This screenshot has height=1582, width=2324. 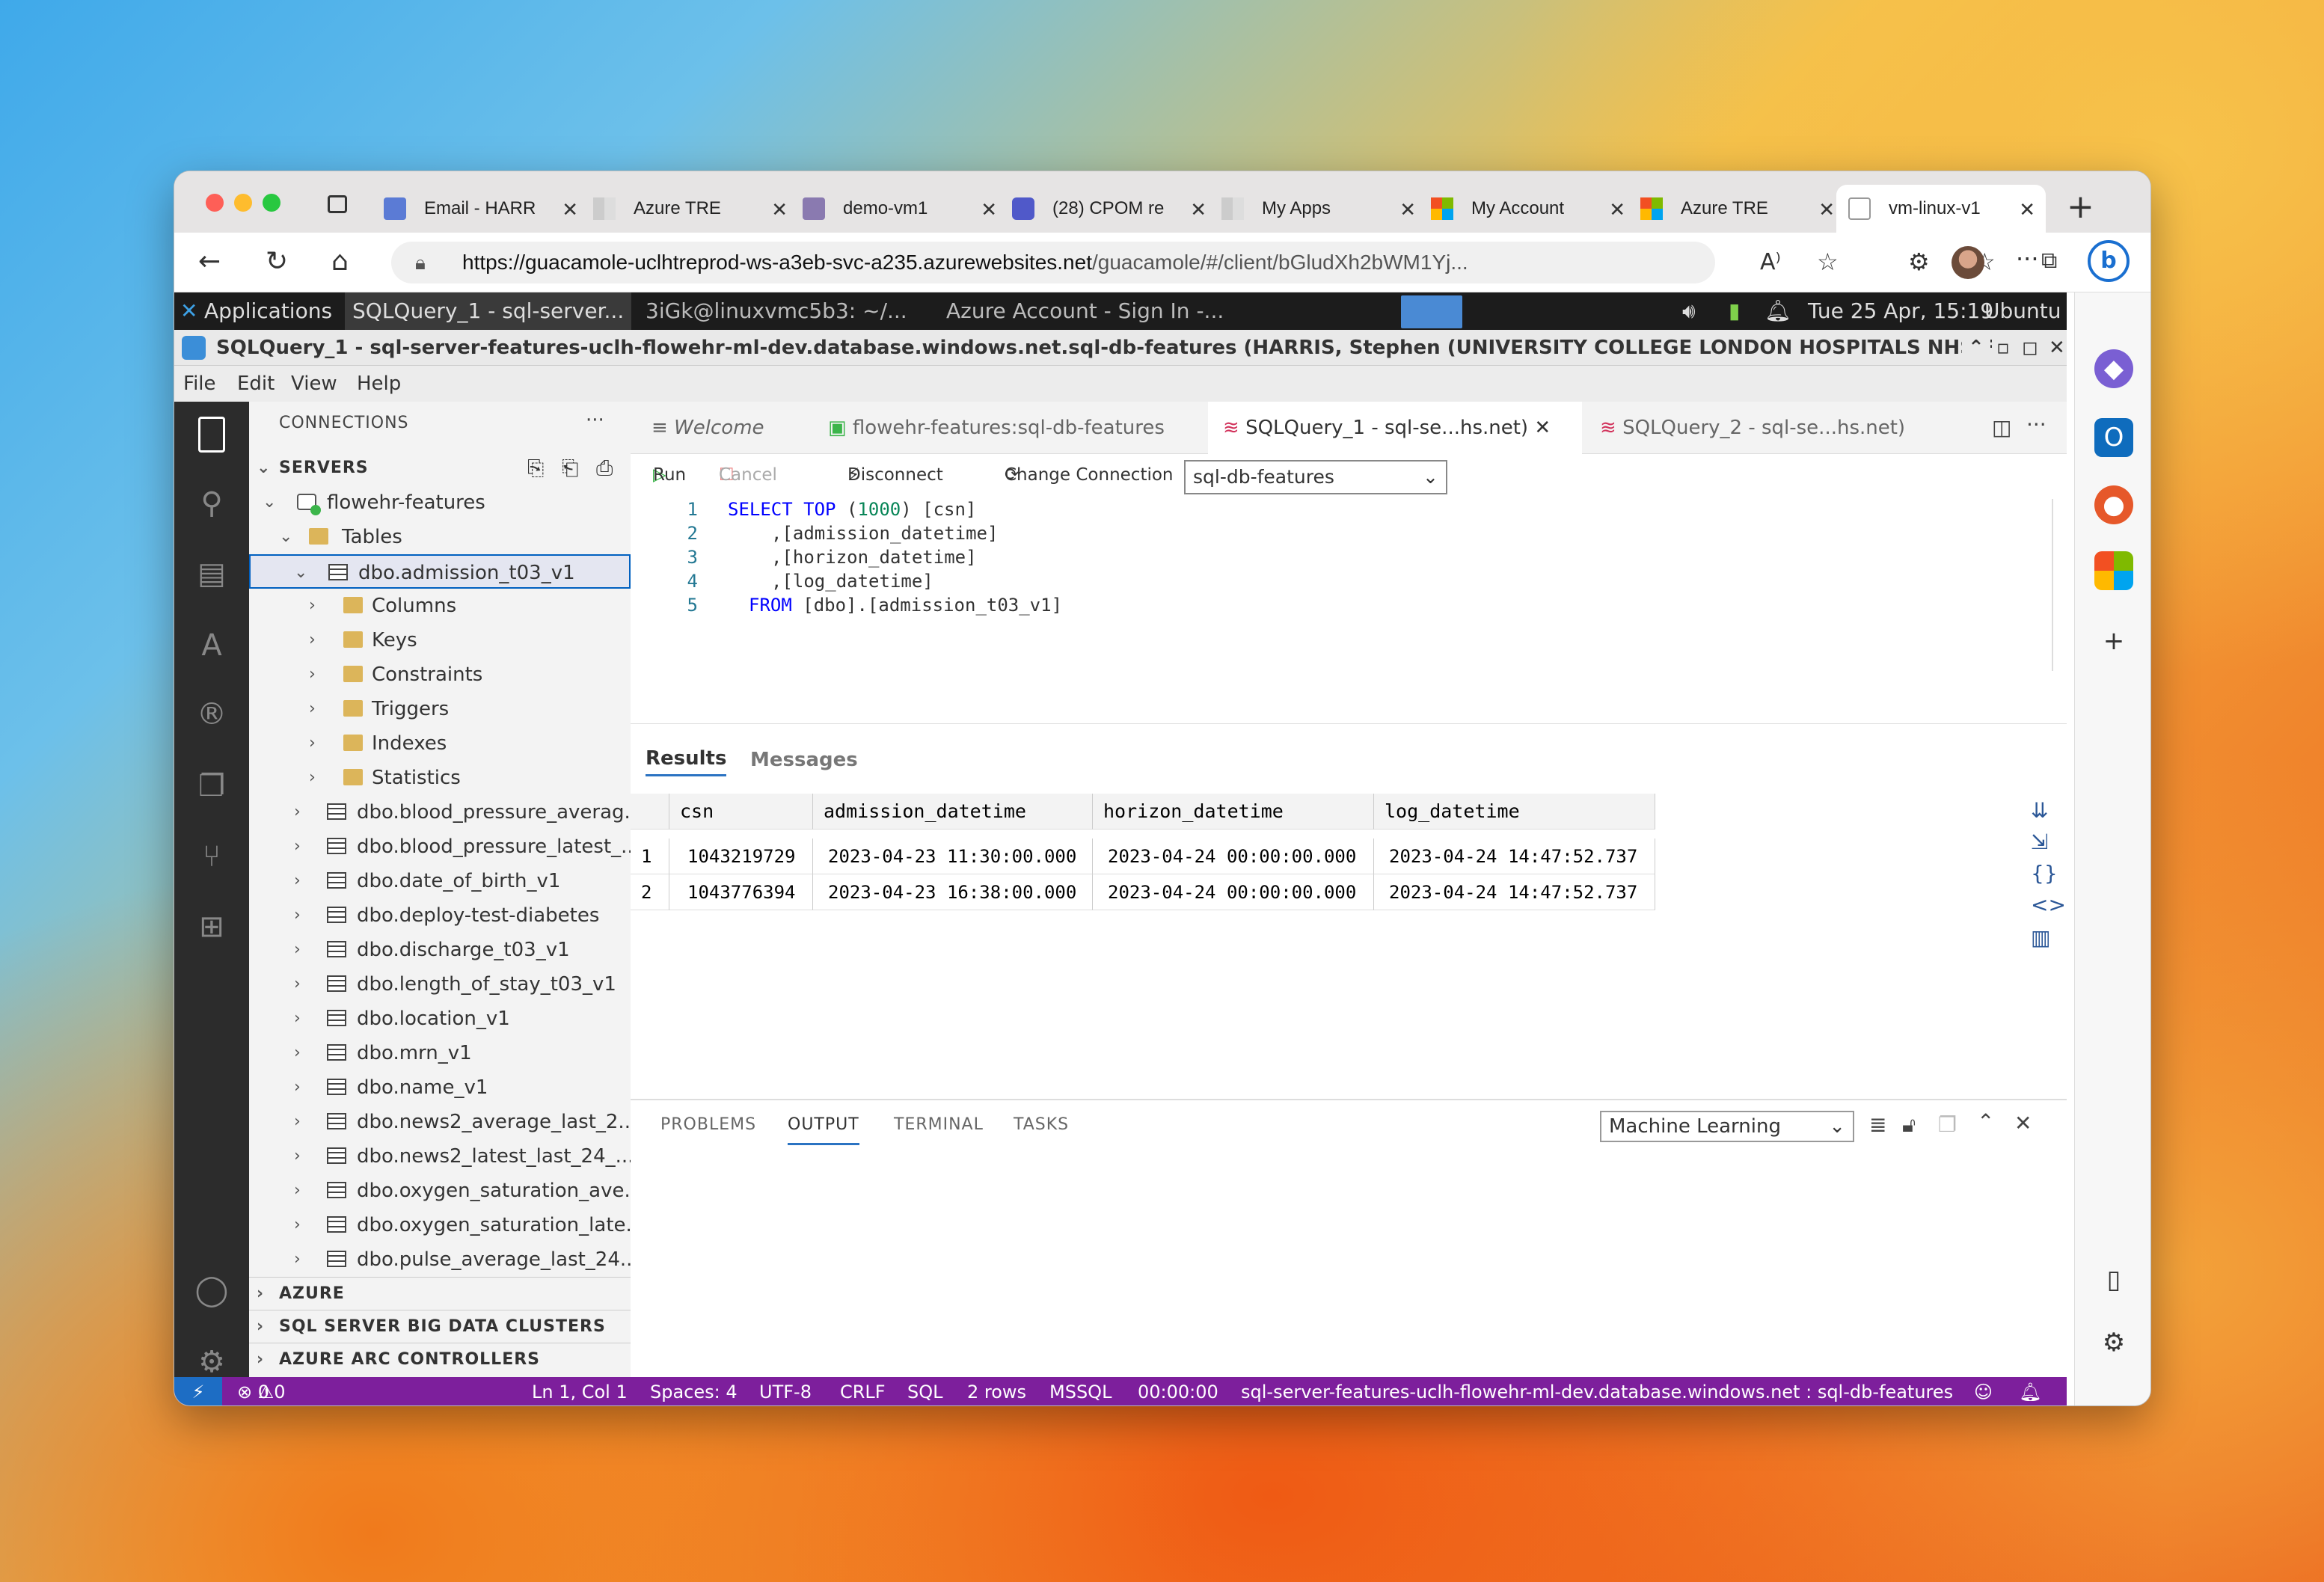 What do you see at coordinates (720, 428) in the screenshot?
I see `tab-welcome: ≡ Welcome` at bounding box center [720, 428].